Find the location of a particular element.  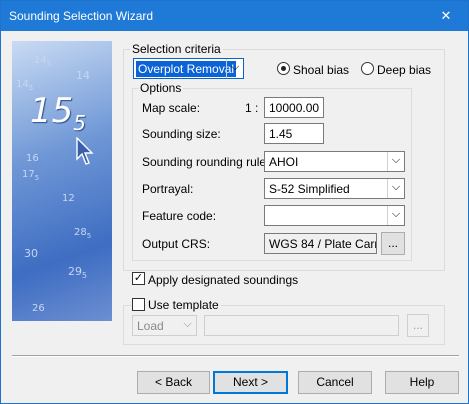

sounding-label: 285 is located at coordinates (83, 233).